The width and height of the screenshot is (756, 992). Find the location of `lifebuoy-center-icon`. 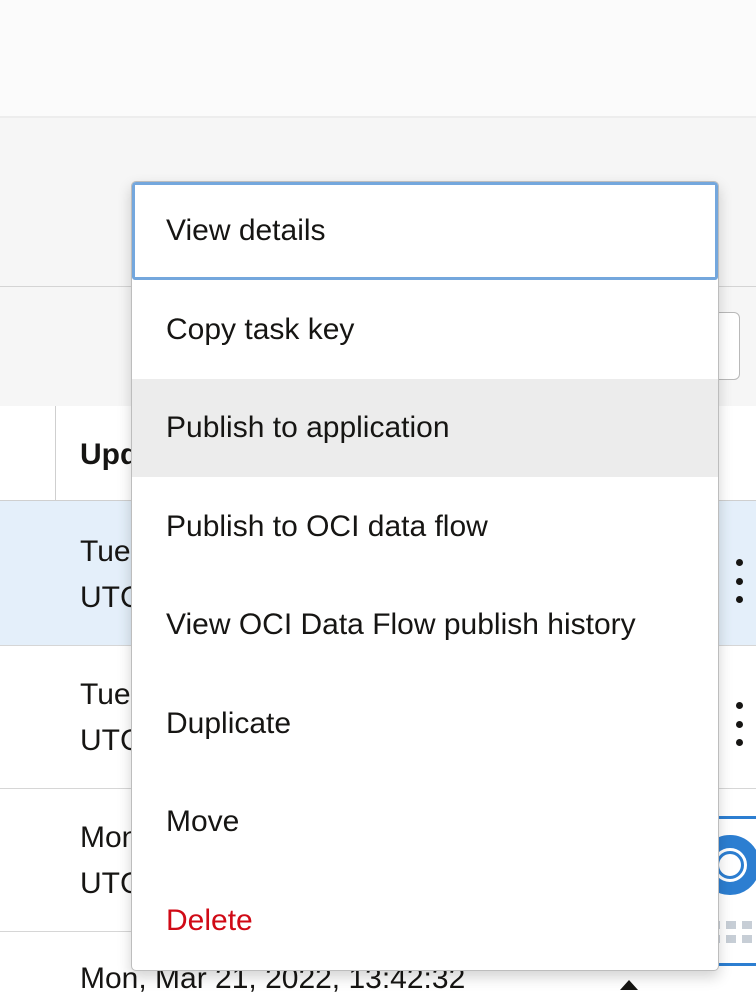

lifebuoy-center-icon is located at coordinates (730, 865).